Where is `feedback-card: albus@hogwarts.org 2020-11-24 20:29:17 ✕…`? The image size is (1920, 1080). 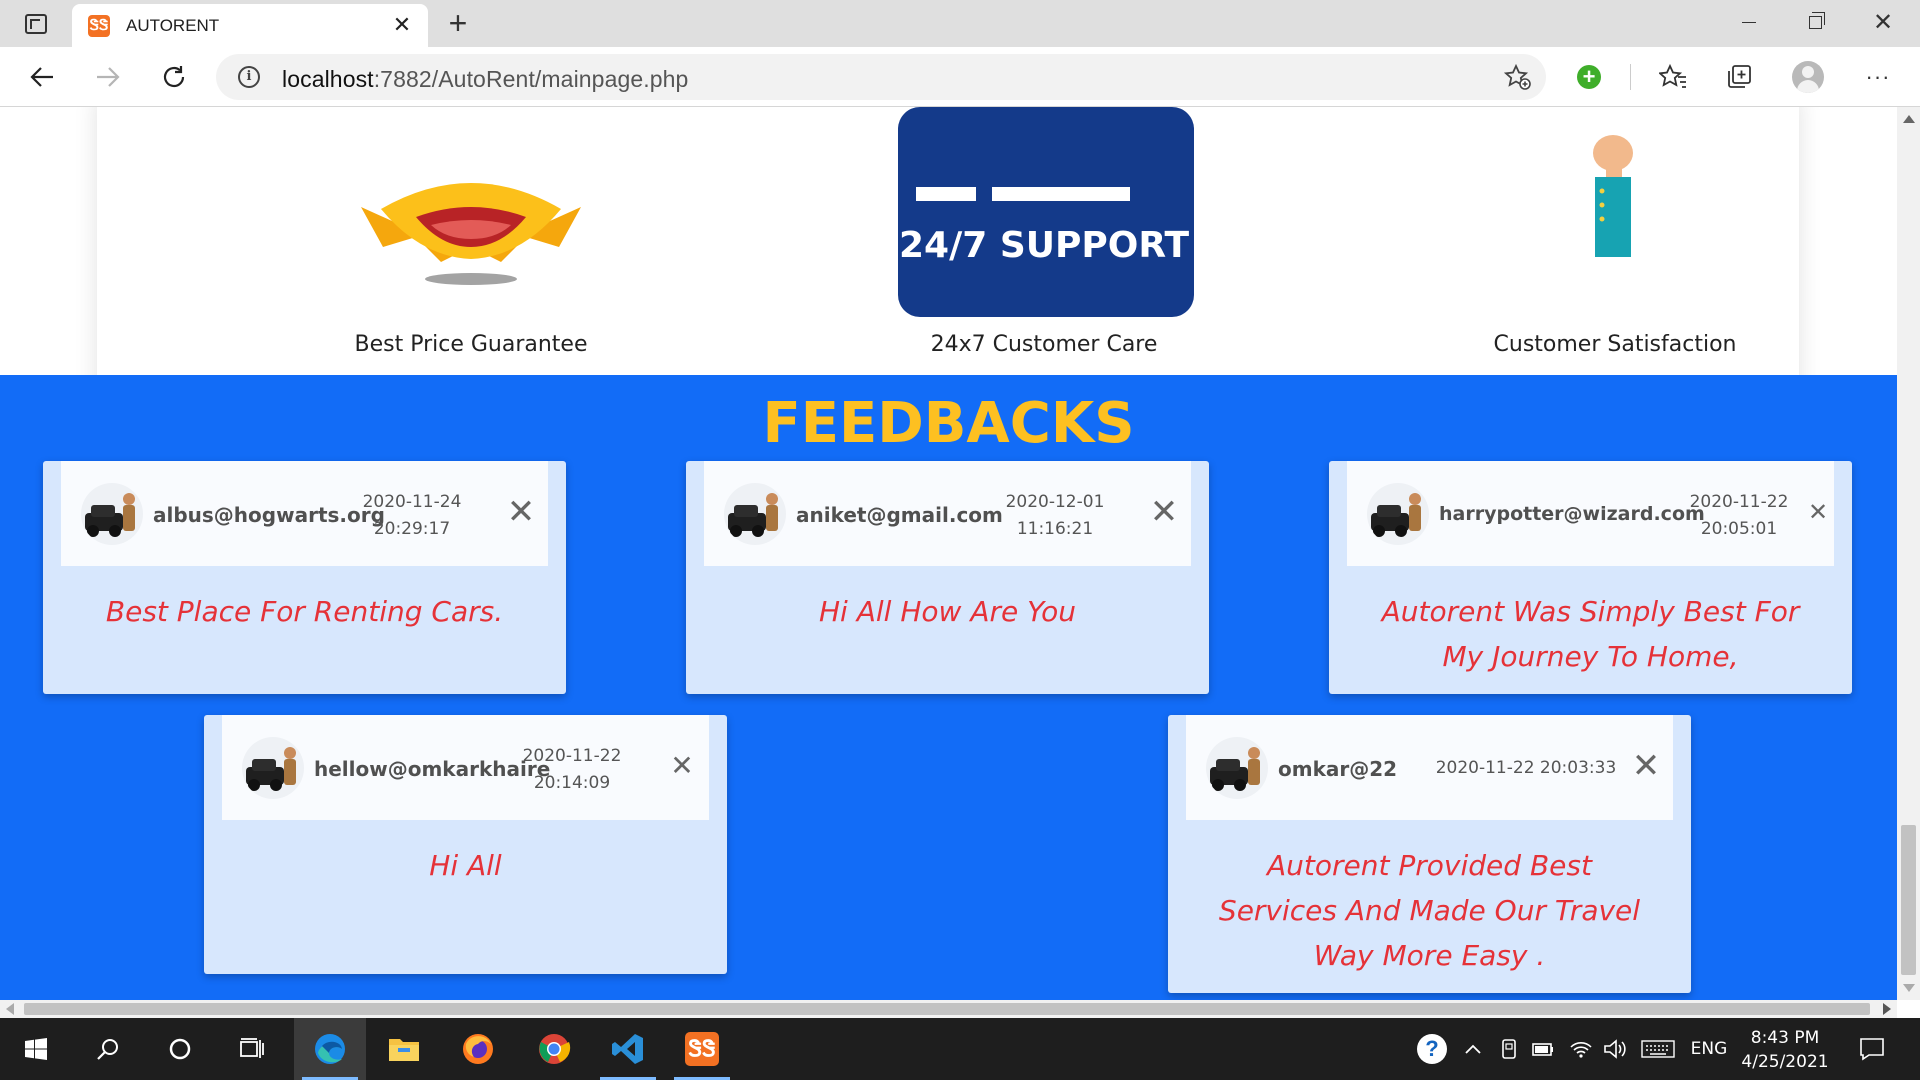 feedback-card: albus@hogwarts.org 2020-11-24 20:29:17 ✕… is located at coordinates (304, 577).